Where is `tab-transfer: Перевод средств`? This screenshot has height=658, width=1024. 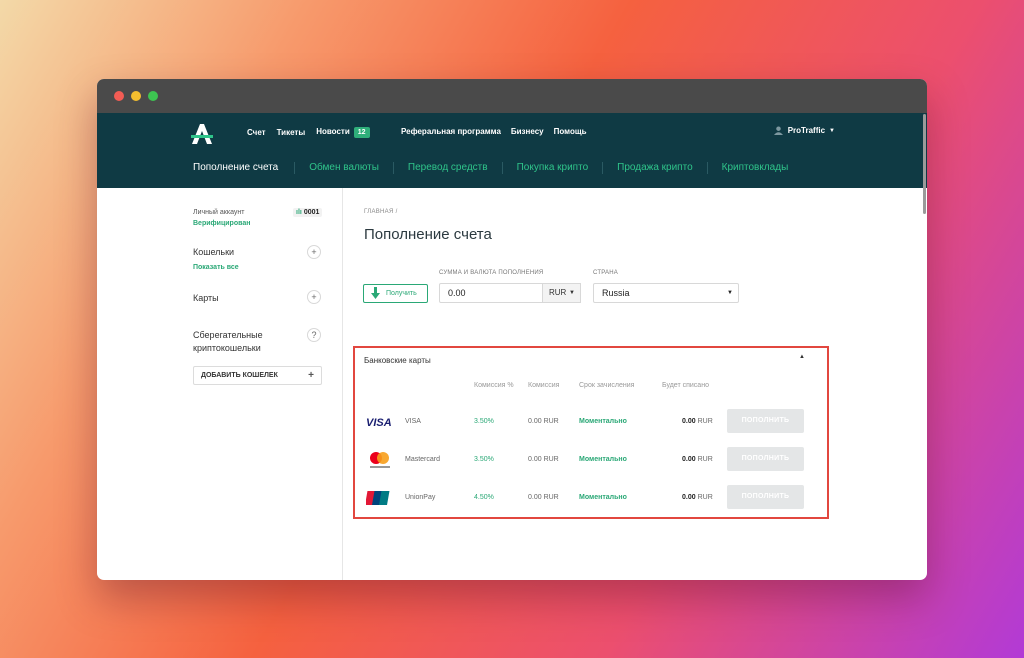 tab-transfer: Перевод средств is located at coordinates (447, 168).